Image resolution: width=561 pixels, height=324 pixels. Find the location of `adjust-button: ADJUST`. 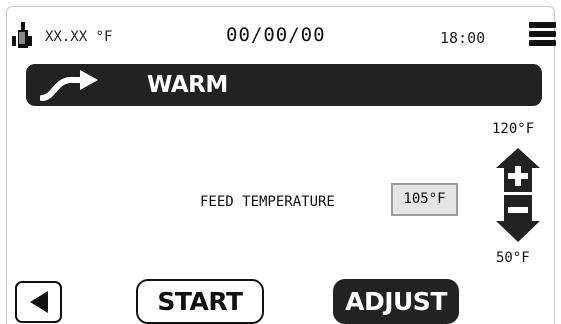

adjust-button: ADJUST is located at coordinates (396, 301).